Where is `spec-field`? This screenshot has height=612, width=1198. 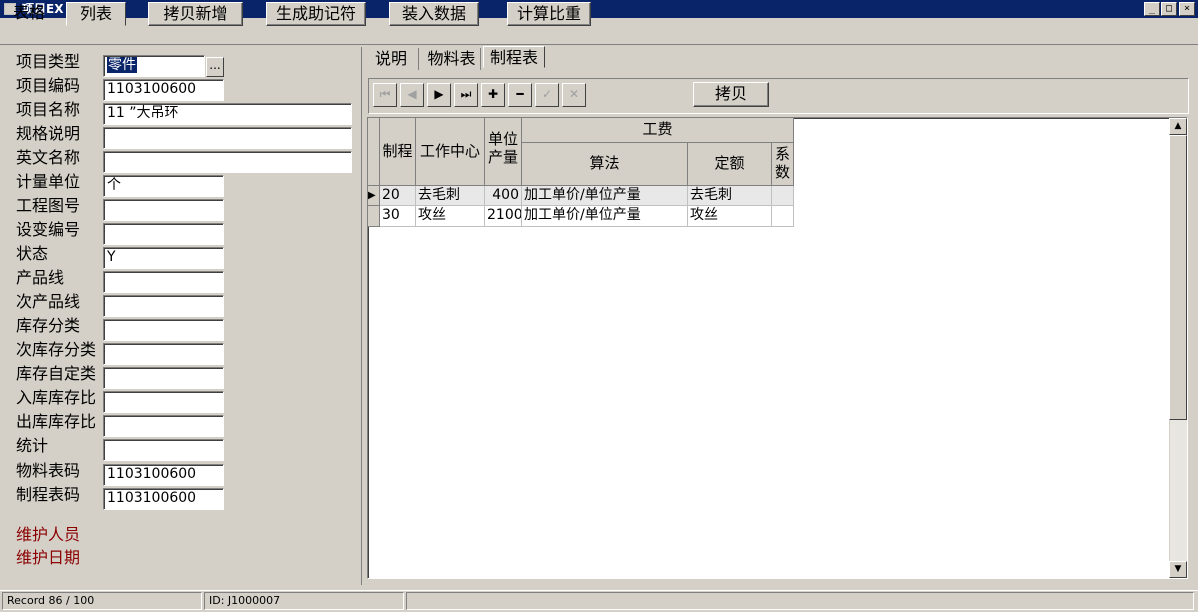
spec-field is located at coordinates (227, 138).